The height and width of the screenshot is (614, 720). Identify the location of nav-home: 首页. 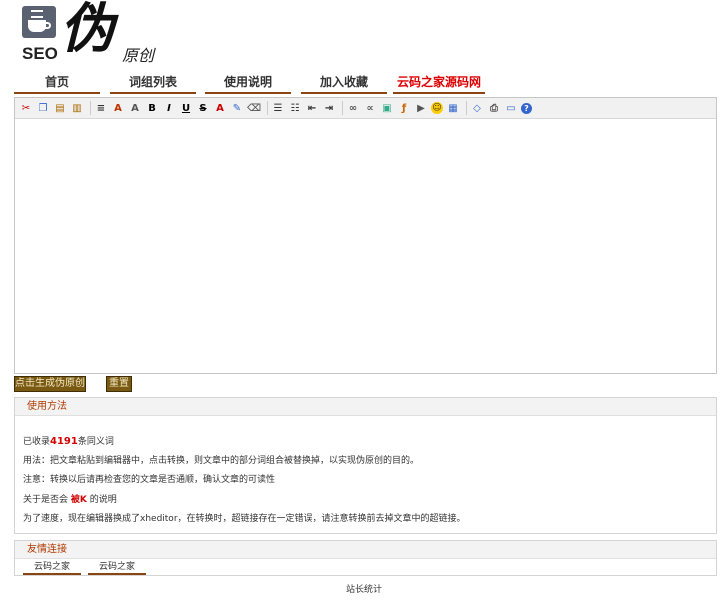
(57, 84).